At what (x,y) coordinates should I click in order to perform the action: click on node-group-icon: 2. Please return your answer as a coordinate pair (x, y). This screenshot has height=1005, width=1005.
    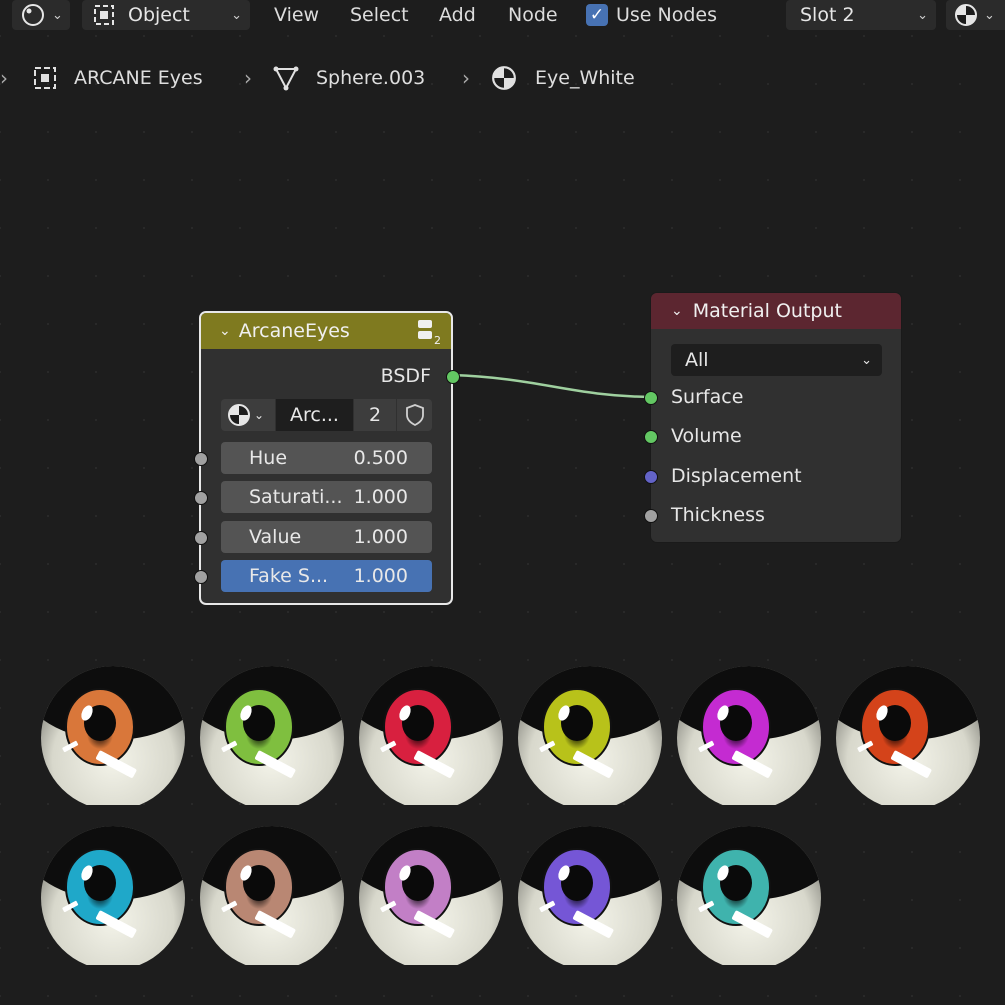
    Looking at the image, I should click on (429, 332).